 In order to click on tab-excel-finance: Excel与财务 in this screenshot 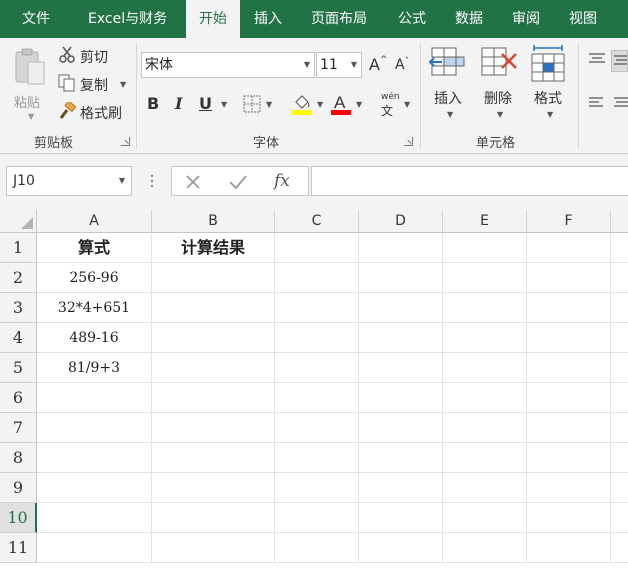, I will do `click(127, 19)`.